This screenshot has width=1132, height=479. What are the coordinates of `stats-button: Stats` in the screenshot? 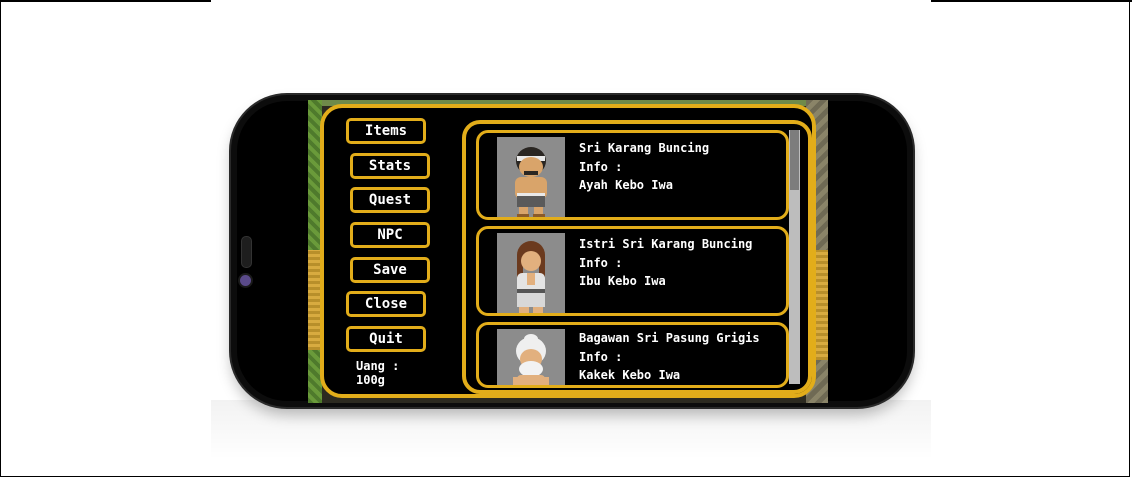 It's located at (390, 166).